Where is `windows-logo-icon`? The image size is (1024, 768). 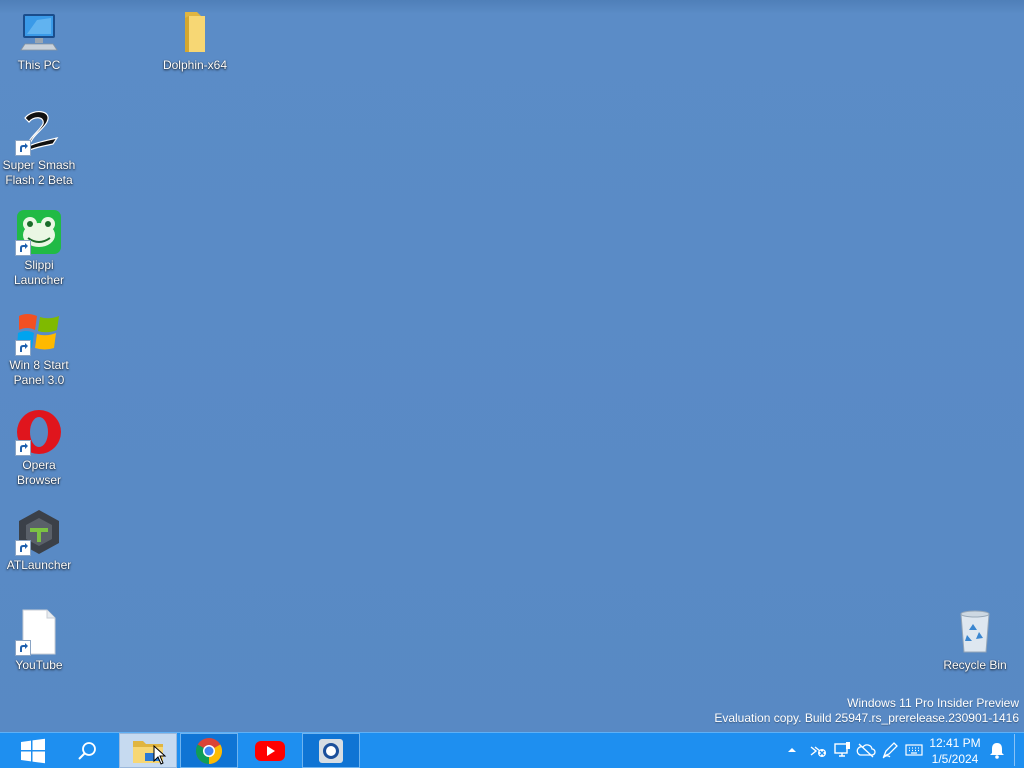
windows-logo-icon is located at coordinates (33, 750).